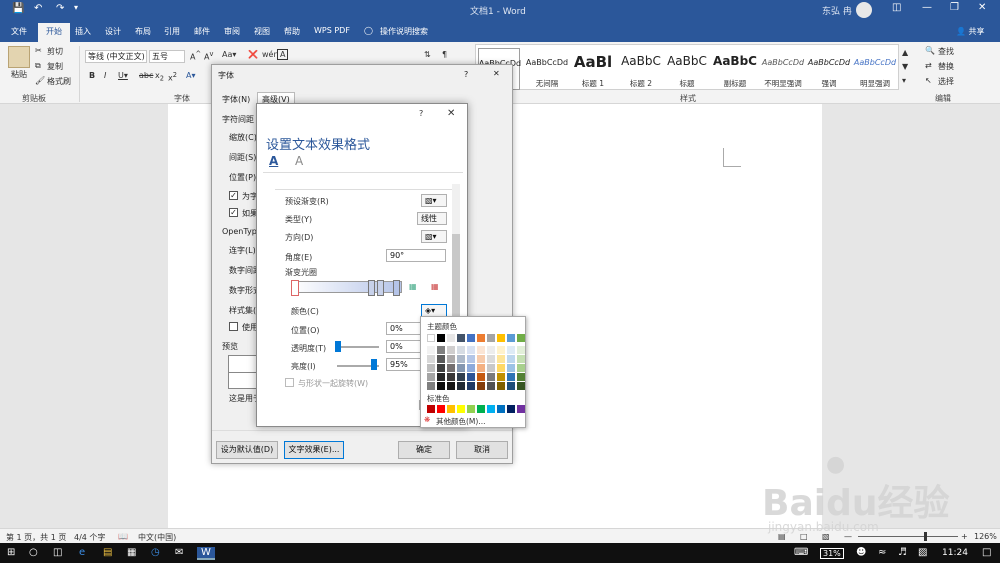 The width and height of the screenshot is (1000, 563). Describe the element at coordinates (253, 54) in the screenshot. I see `clear-format-icon: ❌` at that location.